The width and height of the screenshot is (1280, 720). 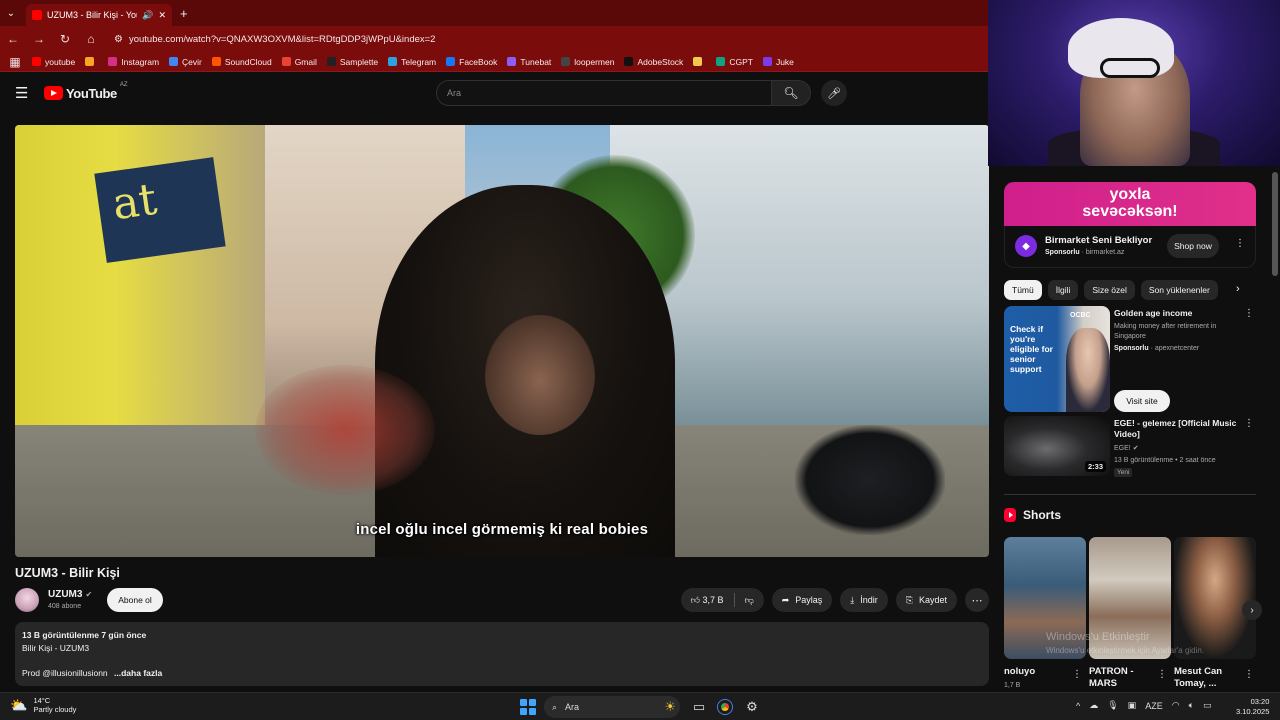 What do you see at coordinates (1109, 290) in the screenshot?
I see `chip-for-you: Size özel` at bounding box center [1109, 290].